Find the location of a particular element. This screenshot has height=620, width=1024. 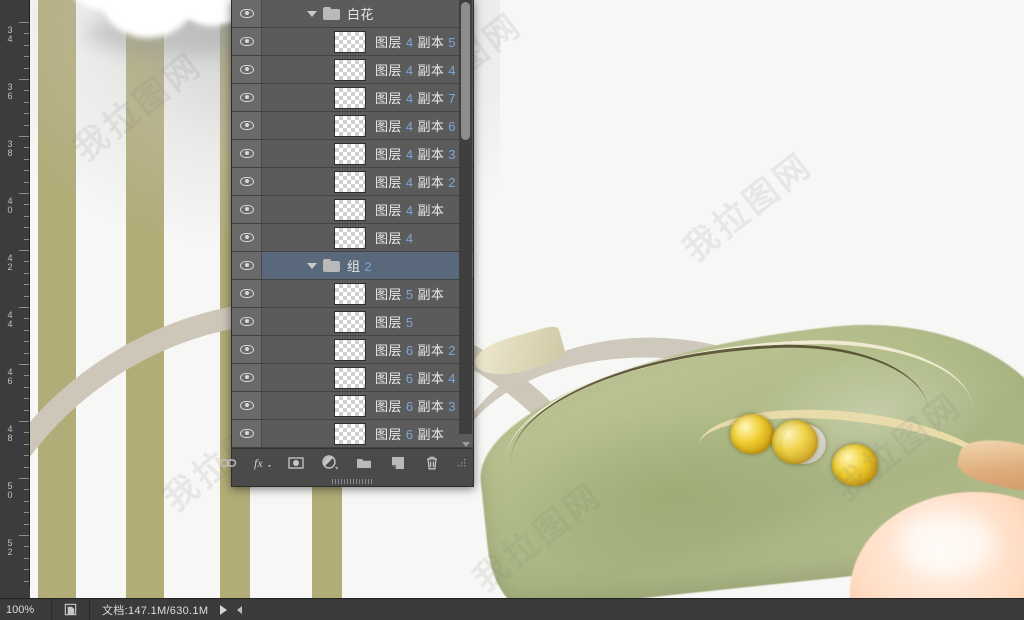

vertical-ruler: 343638404244464850525 is located at coordinates (15, 308).